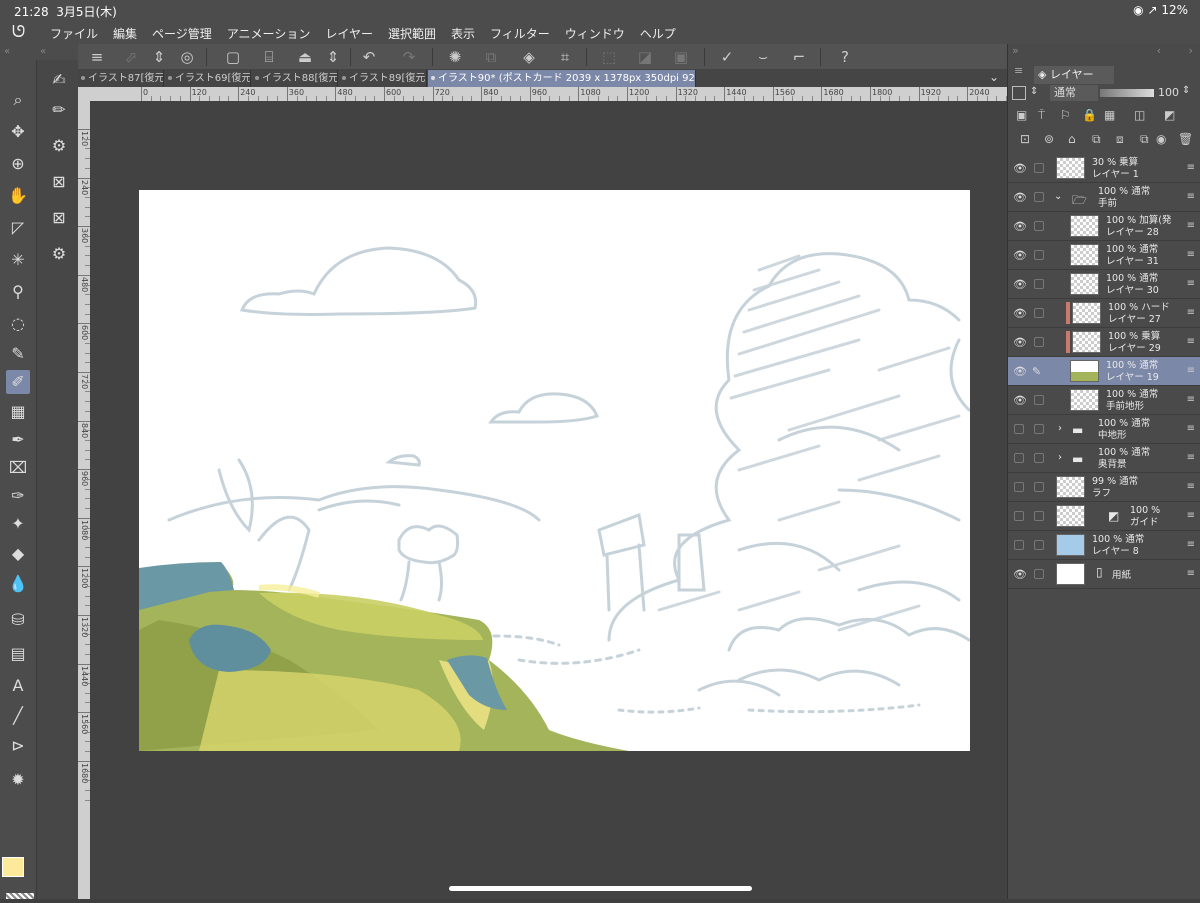  Describe the element at coordinates (18, 468) in the screenshot. I see `decoration-icon: ⌧` at that location.